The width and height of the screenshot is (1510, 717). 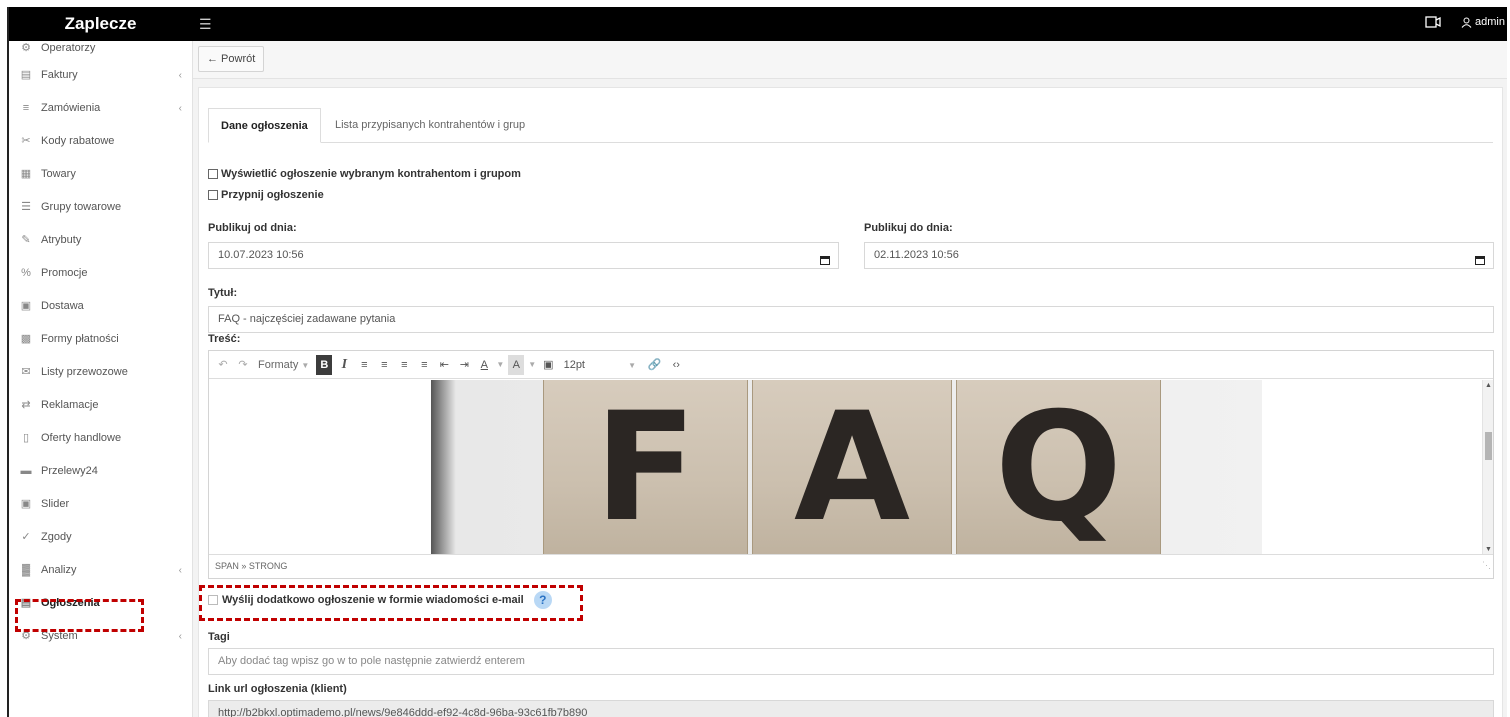 What do you see at coordinates (252, 228) in the screenshot?
I see `publish-from-label: Publikuj od dnia:` at bounding box center [252, 228].